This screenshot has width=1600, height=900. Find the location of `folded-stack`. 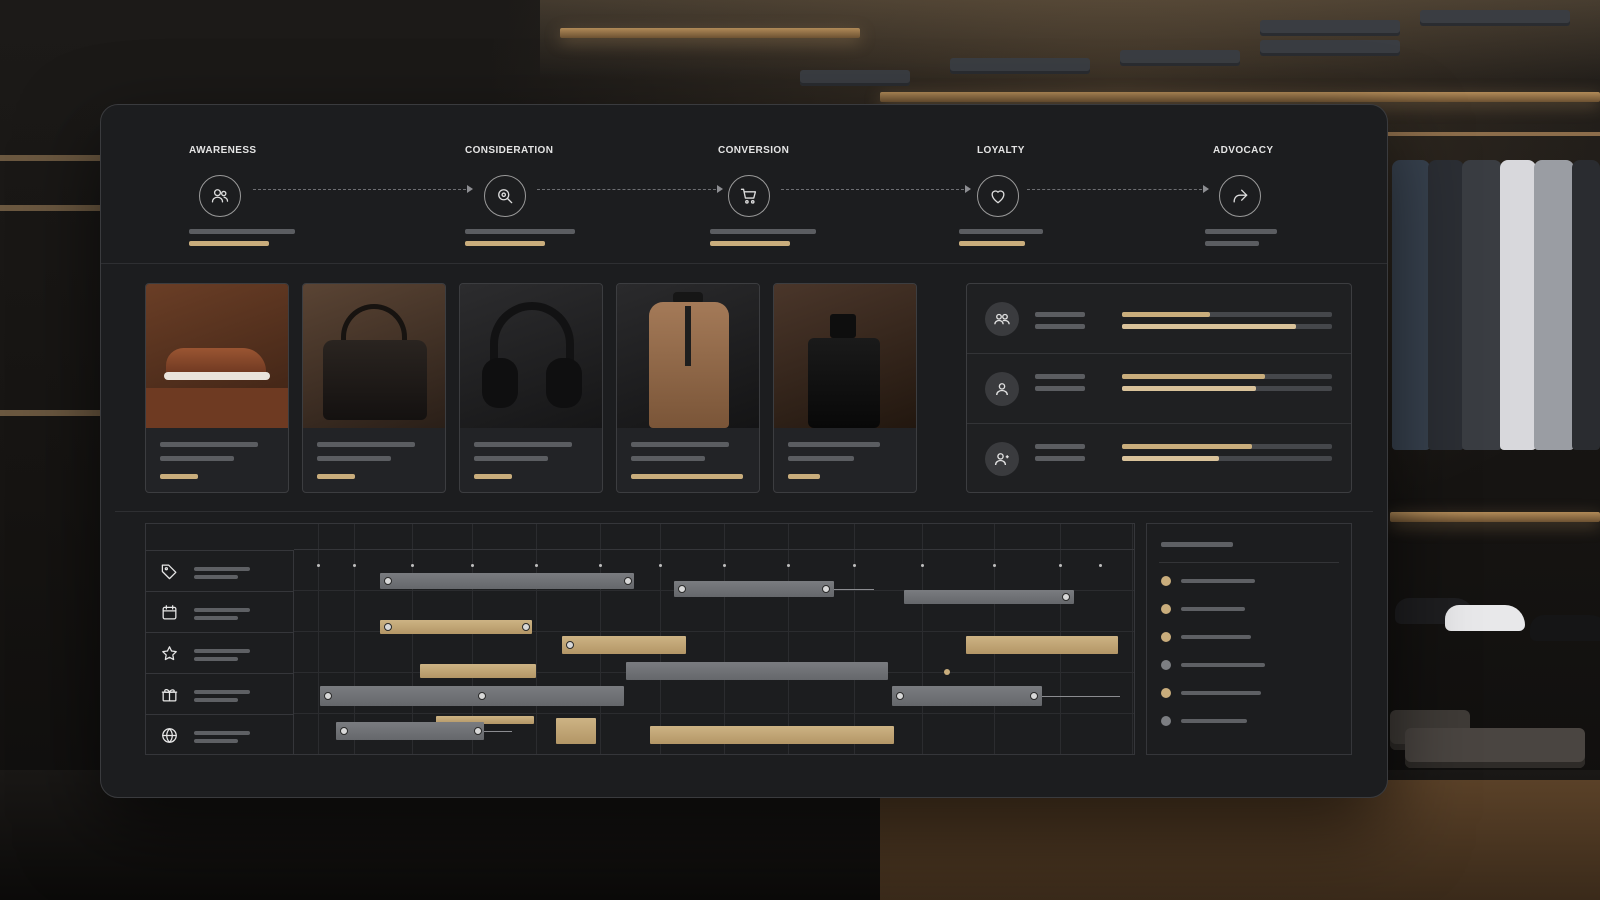

folded-stack is located at coordinates (1330, 28).